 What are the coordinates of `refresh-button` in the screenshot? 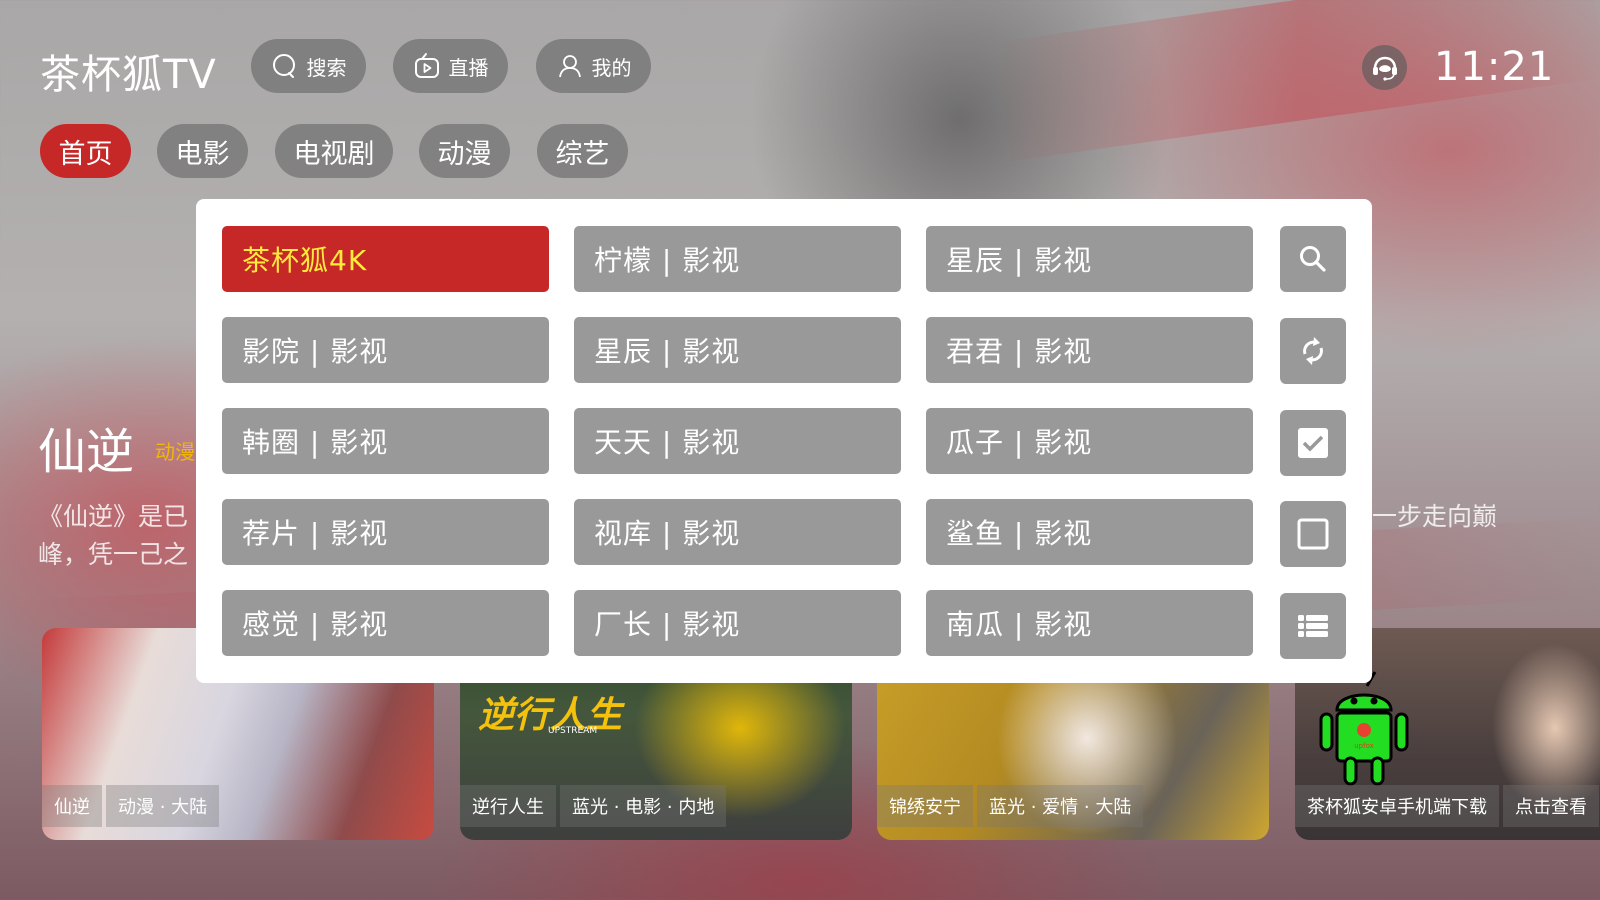 It's located at (1313, 351).